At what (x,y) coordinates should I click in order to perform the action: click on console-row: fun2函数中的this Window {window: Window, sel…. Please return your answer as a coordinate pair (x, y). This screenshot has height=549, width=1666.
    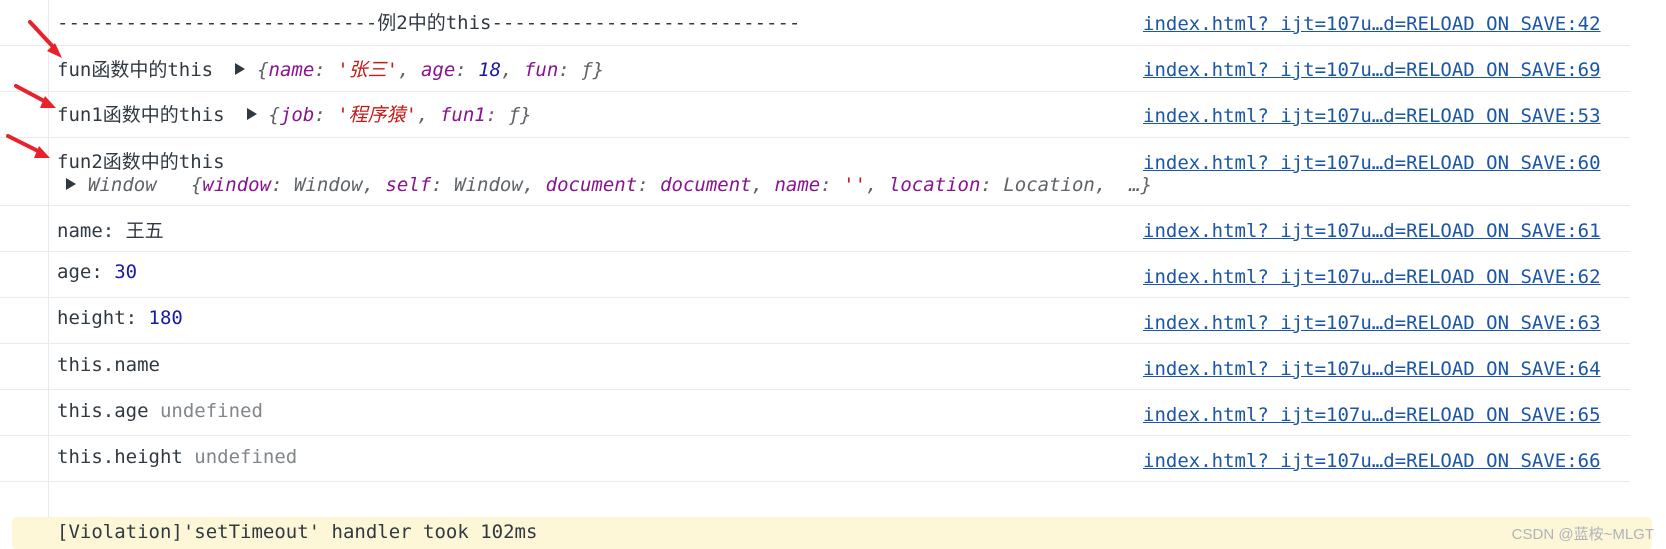
    Looking at the image, I should click on (815, 172).